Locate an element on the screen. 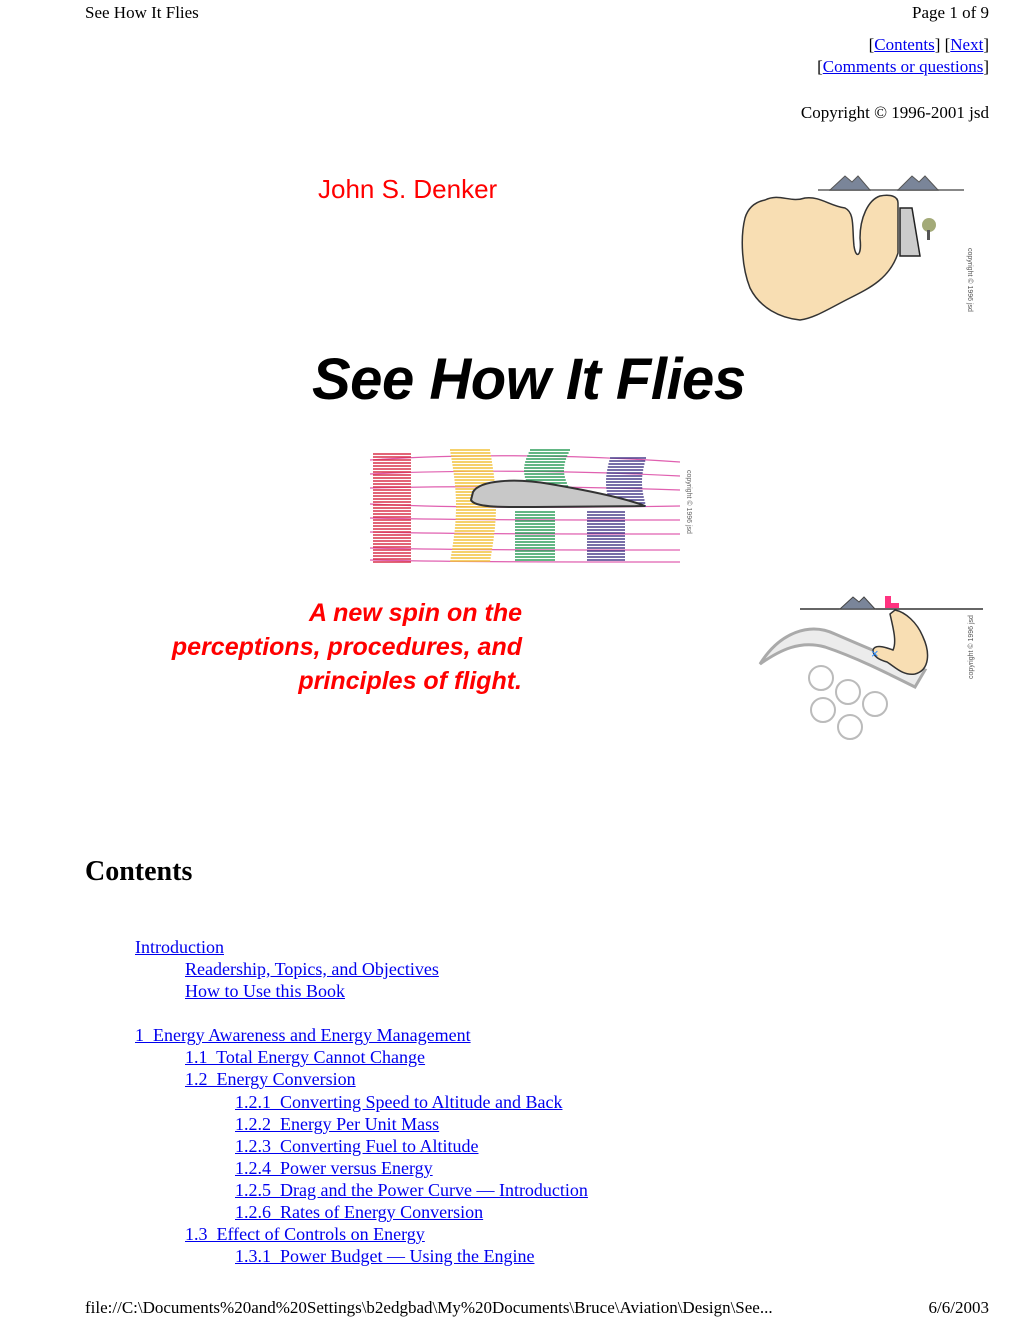 The width and height of the screenshot is (1020, 1320). toc-item: How to Use this Book is located at coordinates (294, 991).